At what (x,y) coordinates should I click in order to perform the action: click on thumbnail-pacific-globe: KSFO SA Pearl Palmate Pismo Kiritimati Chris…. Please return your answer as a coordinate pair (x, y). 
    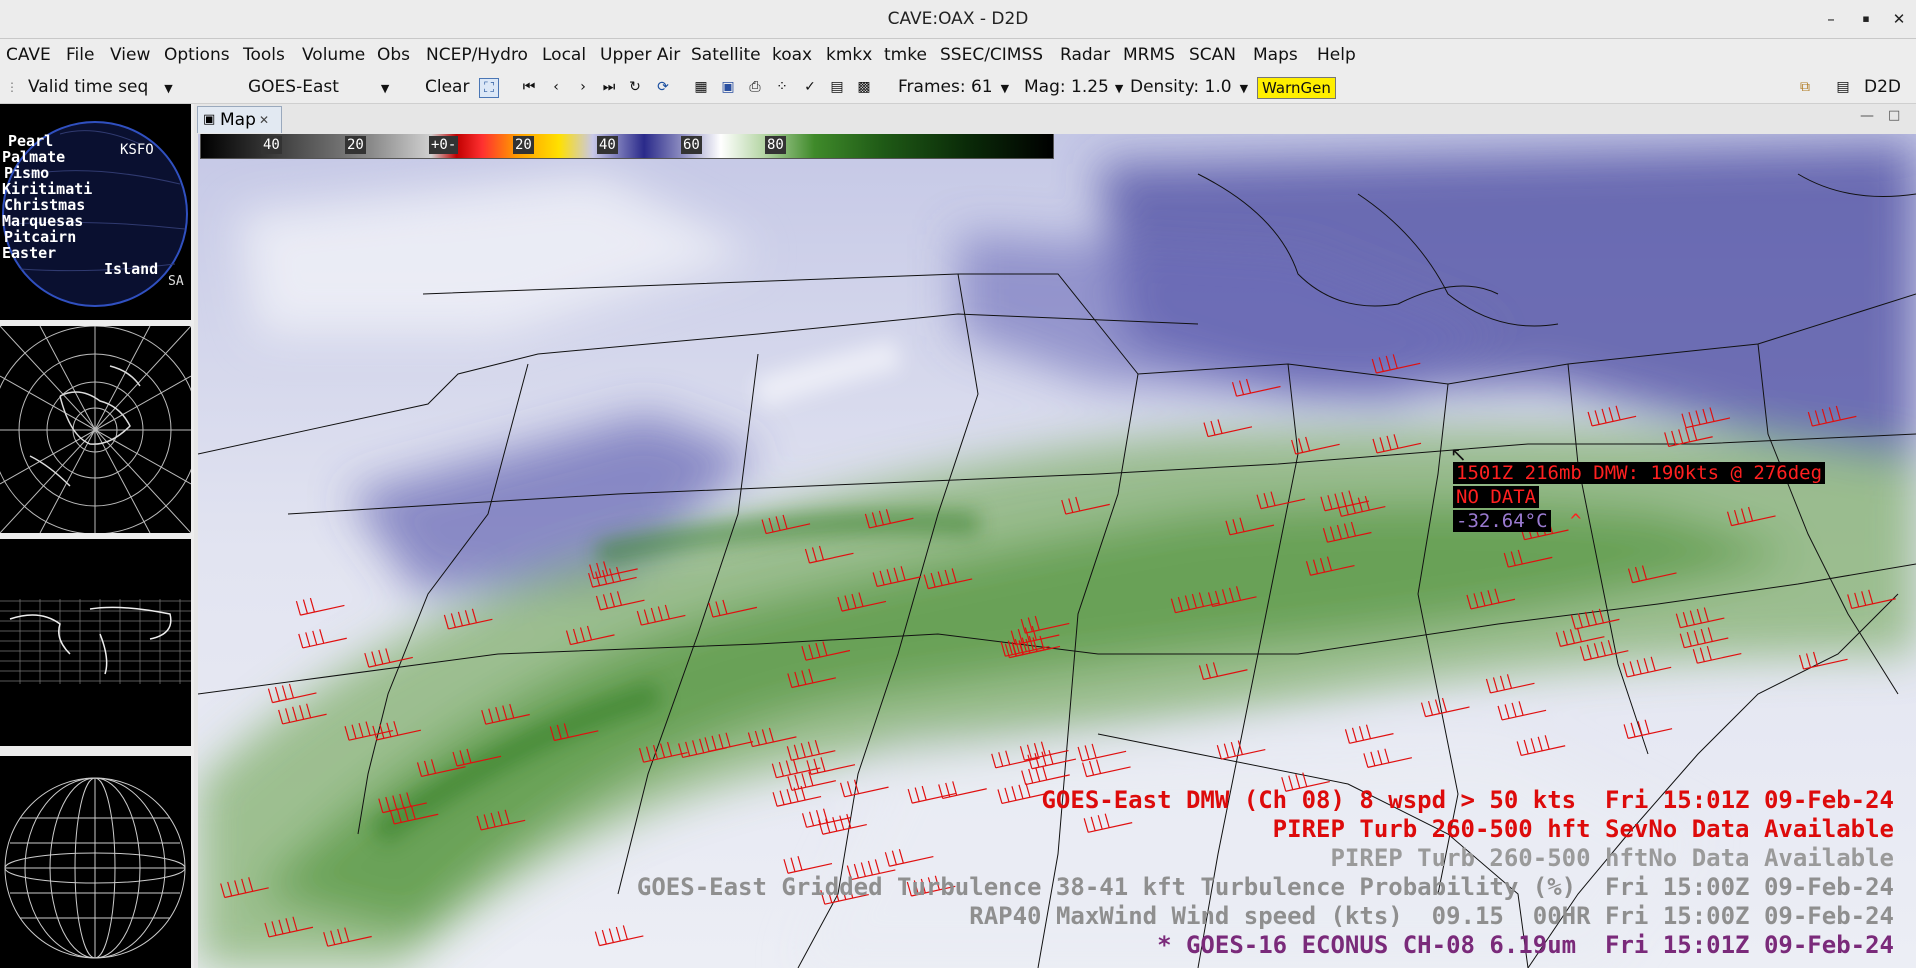
    Looking at the image, I should click on (95, 212).